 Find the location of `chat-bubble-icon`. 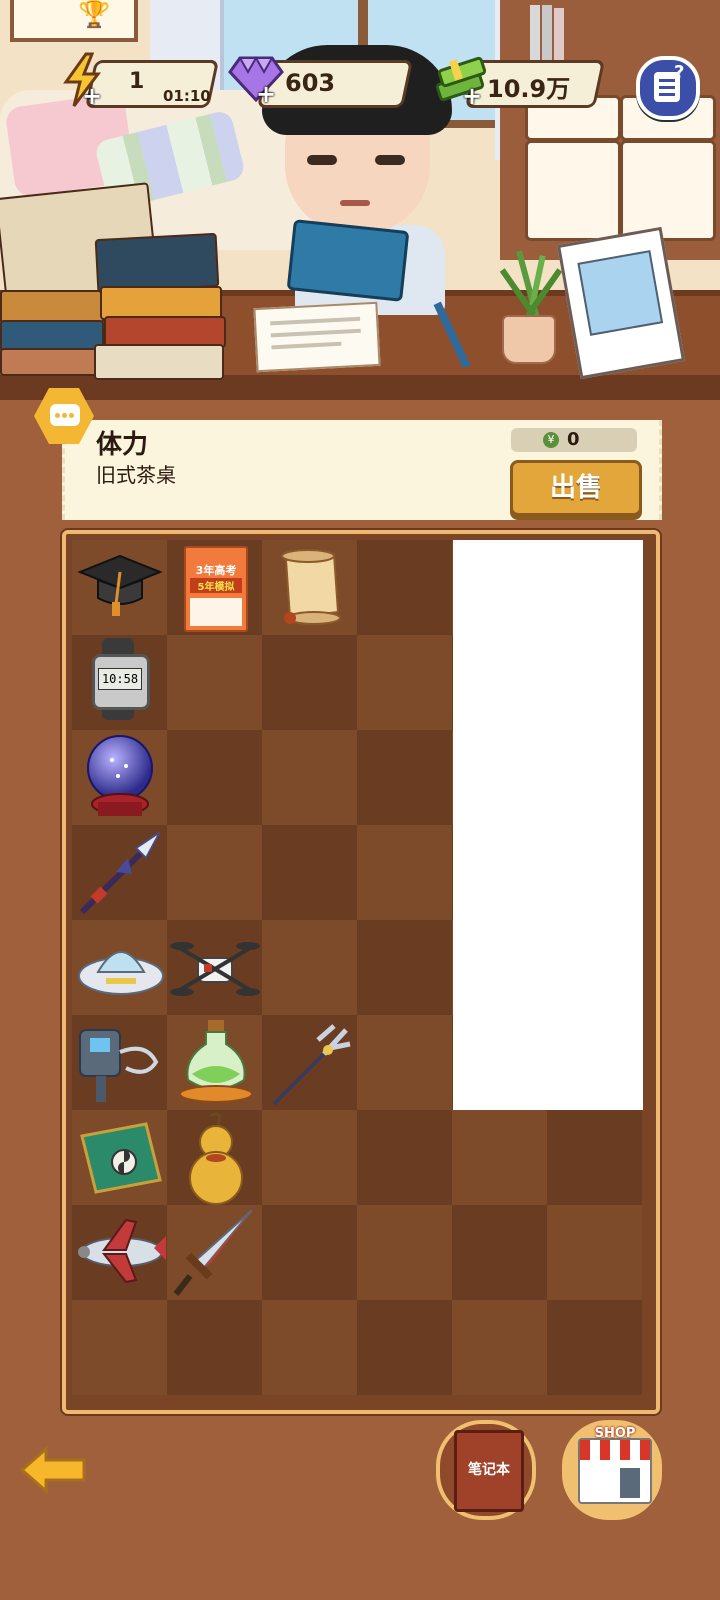

chat-bubble-icon is located at coordinates (64, 416).